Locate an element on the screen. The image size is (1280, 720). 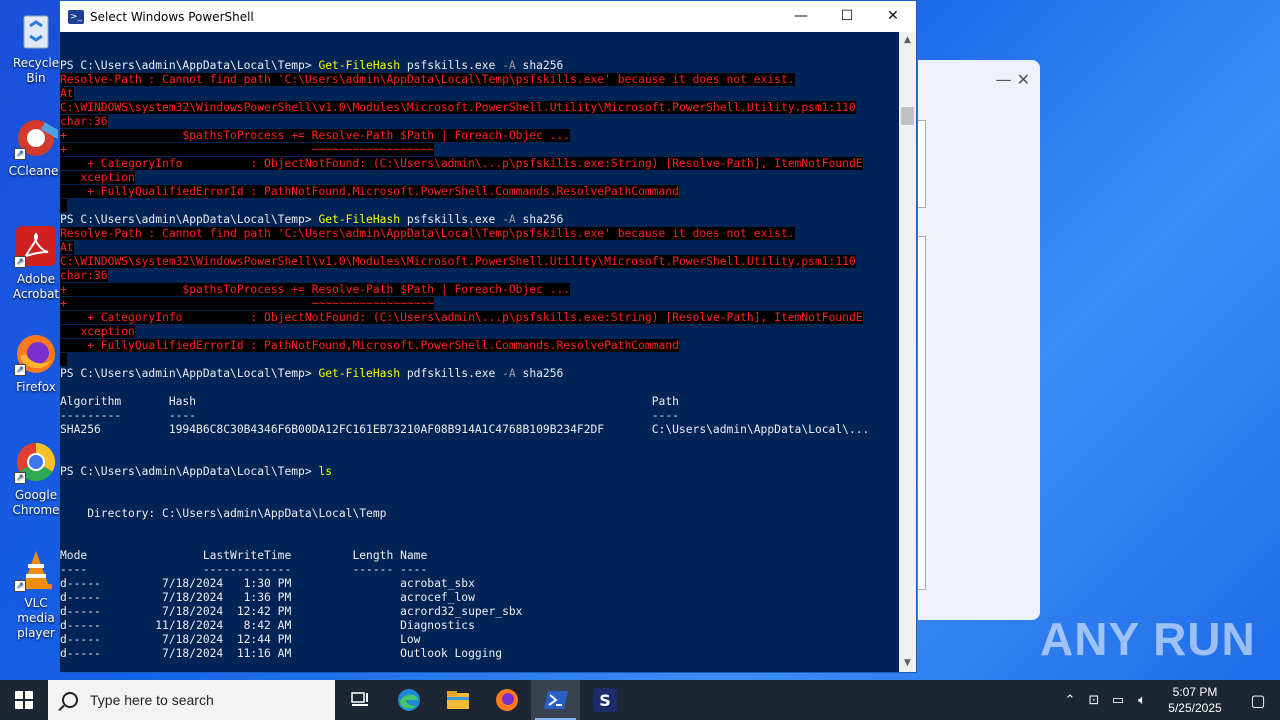
start-button is located at coordinates (24, 700).